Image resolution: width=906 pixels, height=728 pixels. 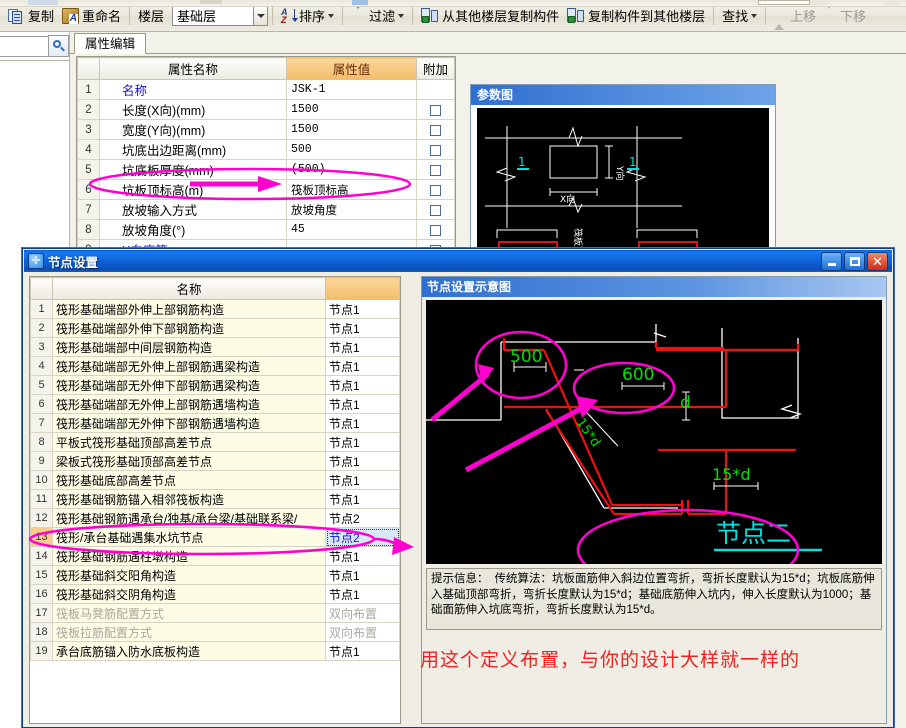 What do you see at coordinates (351, 189) in the screenshot?
I see `row-property-value: 筏板顶标高` at bounding box center [351, 189].